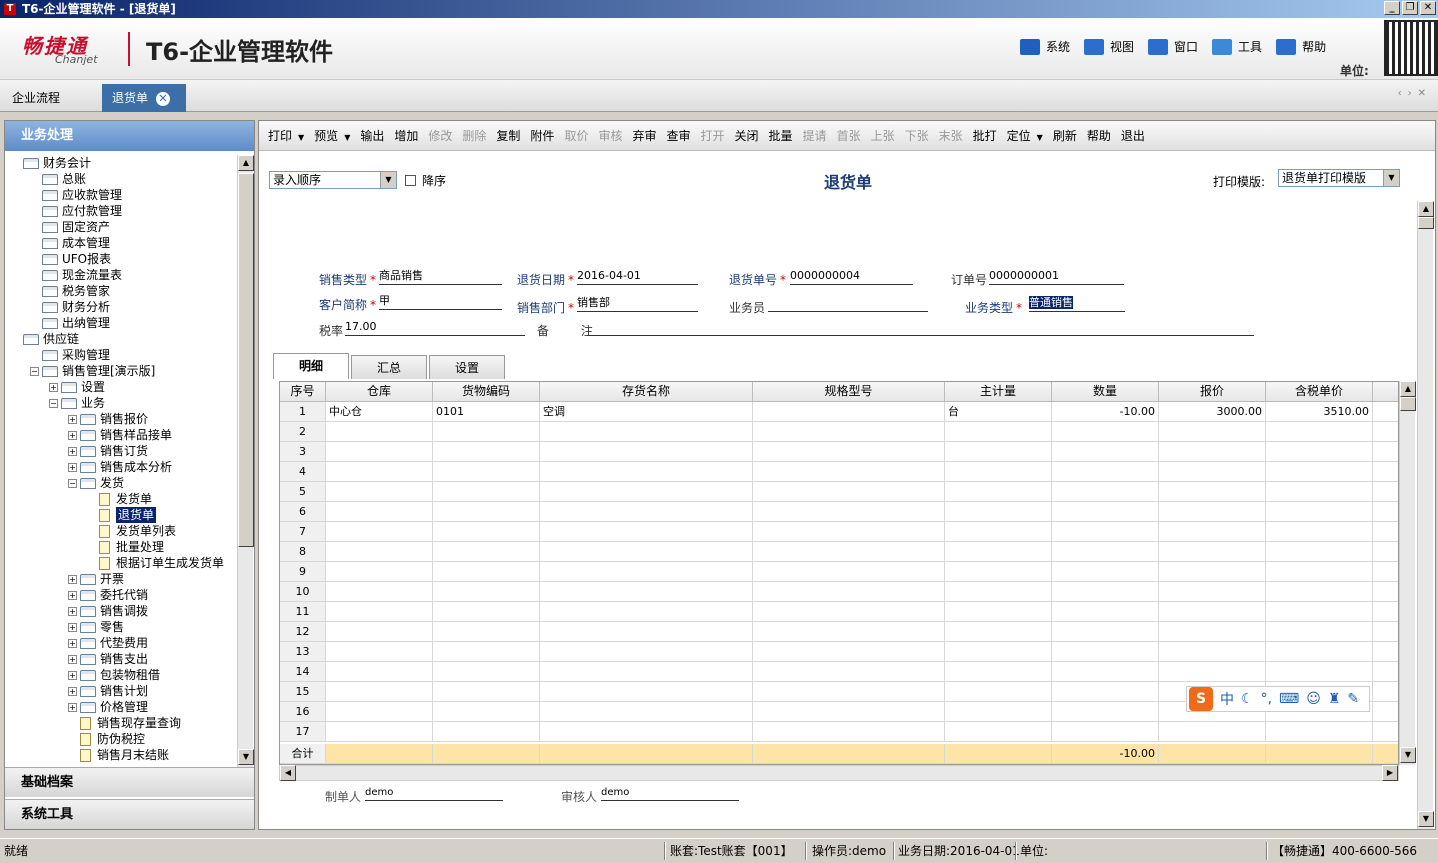 Image resolution: width=1438 pixels, height=863 pixels. I want to click on toolbar-button: 提请, so click(815, 136).